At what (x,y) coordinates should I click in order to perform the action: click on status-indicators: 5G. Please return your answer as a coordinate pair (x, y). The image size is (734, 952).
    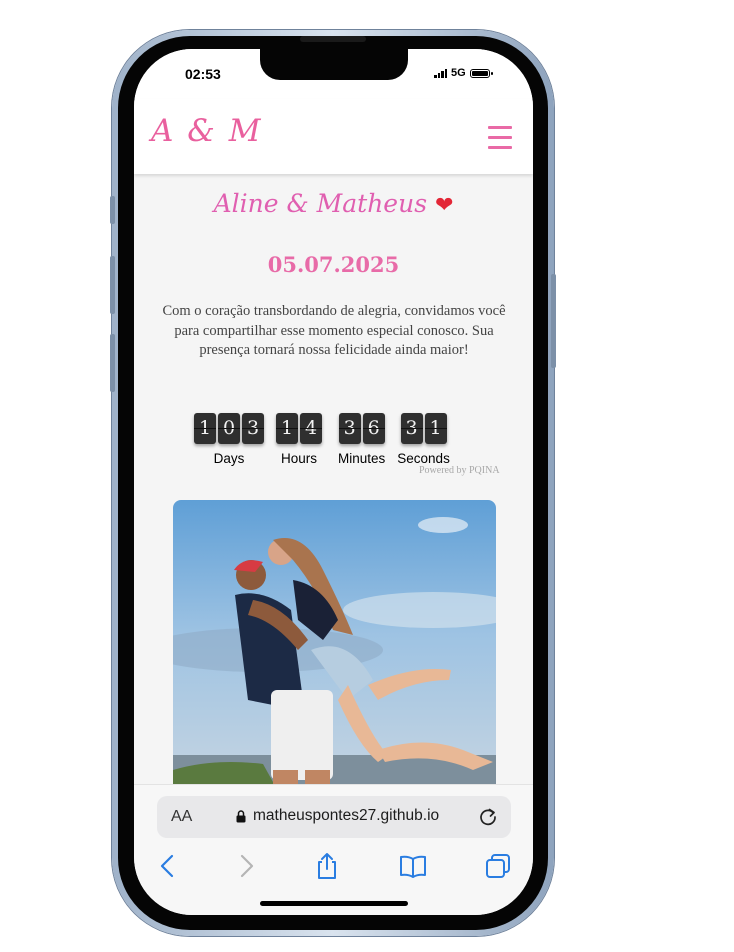
    Looking at the image, I should click on (463, 73).